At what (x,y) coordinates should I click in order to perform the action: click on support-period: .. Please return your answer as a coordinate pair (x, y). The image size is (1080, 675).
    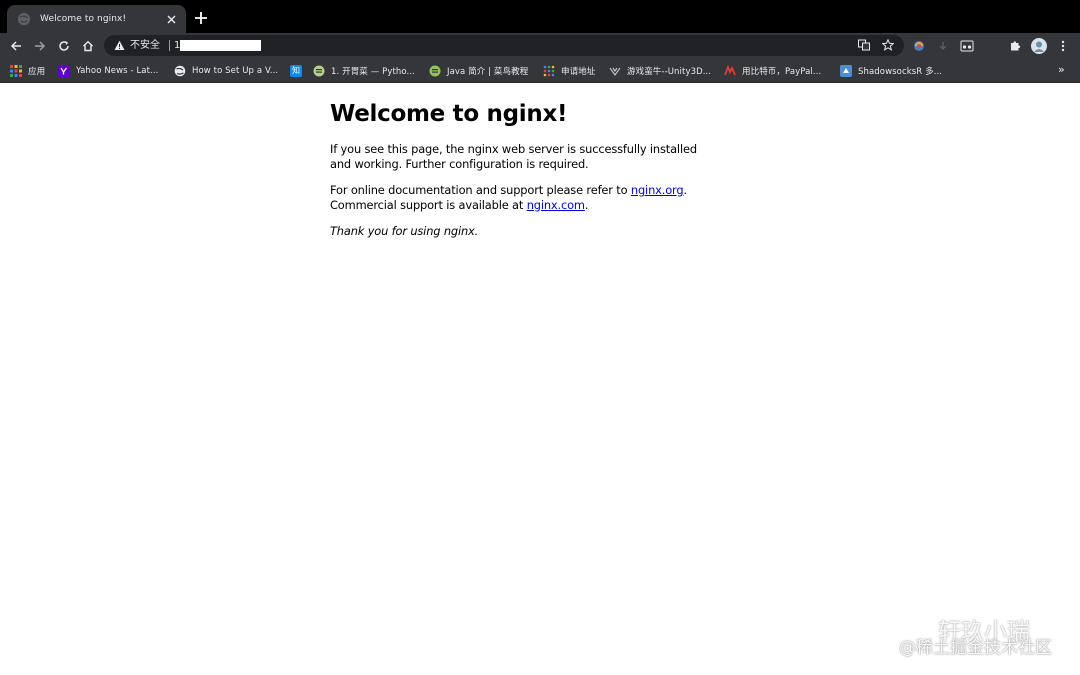
    Looking at the image, I should click on (685, 190).